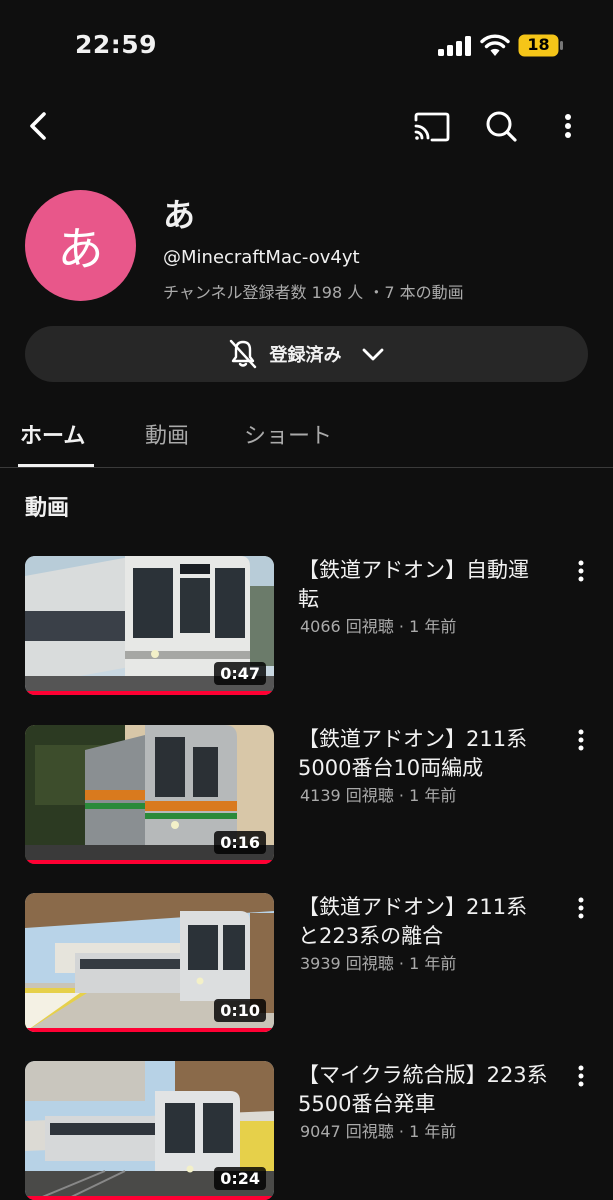  I want to click on back-arrow-icon, so click(38, 126).